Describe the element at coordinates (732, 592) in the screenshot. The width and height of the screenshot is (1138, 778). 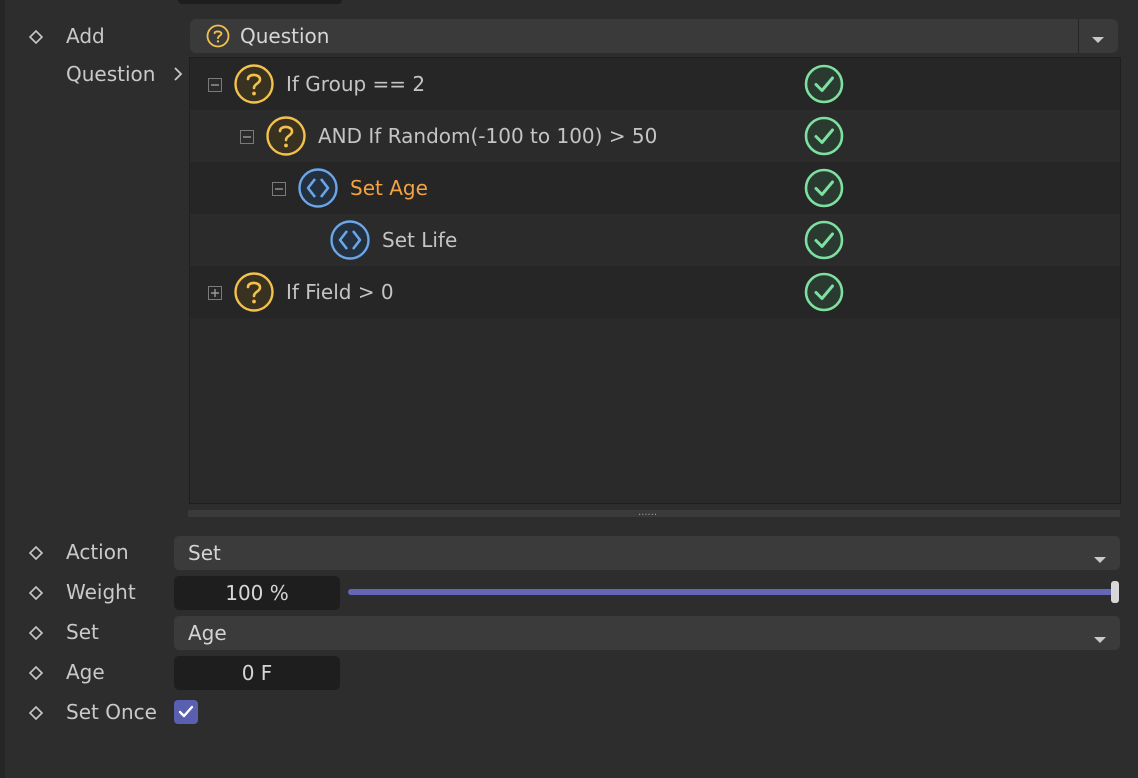
I see `weight-slider-track` at that location.